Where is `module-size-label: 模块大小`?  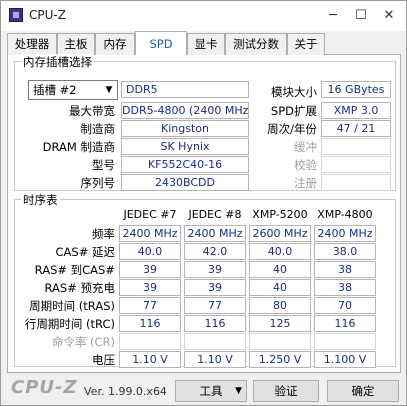
module-size-label: 模块大小 is located at coordinates (294, 92).